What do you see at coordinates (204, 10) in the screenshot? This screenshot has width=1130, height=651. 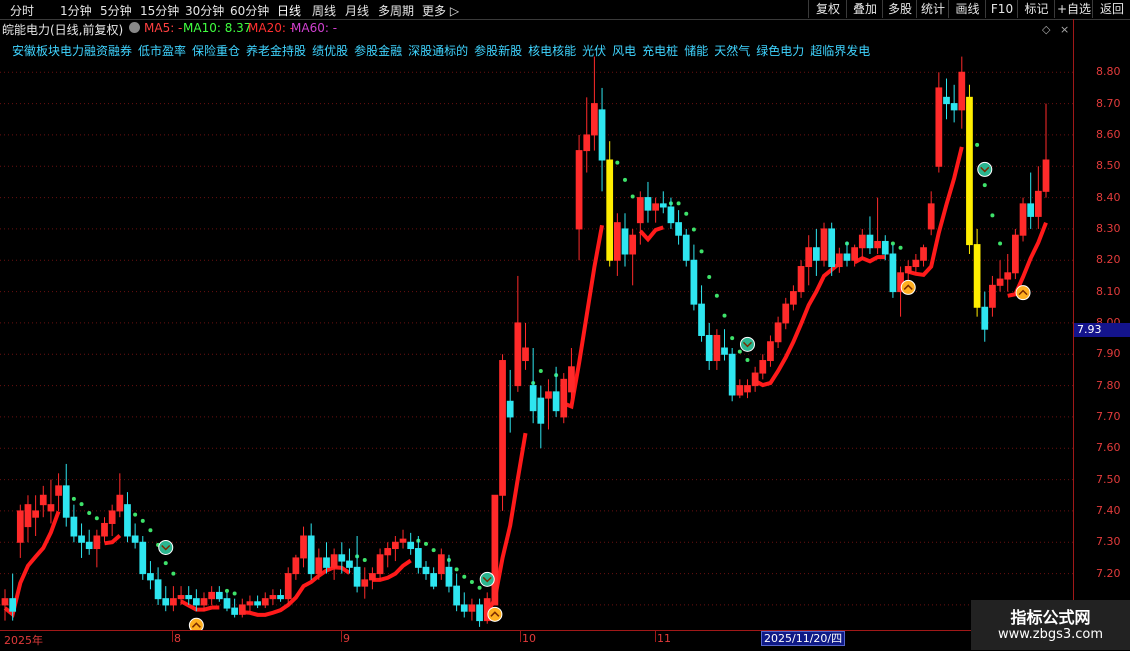 I see `period-tab-30min: 30分钟` at bounding box center [204, 10].